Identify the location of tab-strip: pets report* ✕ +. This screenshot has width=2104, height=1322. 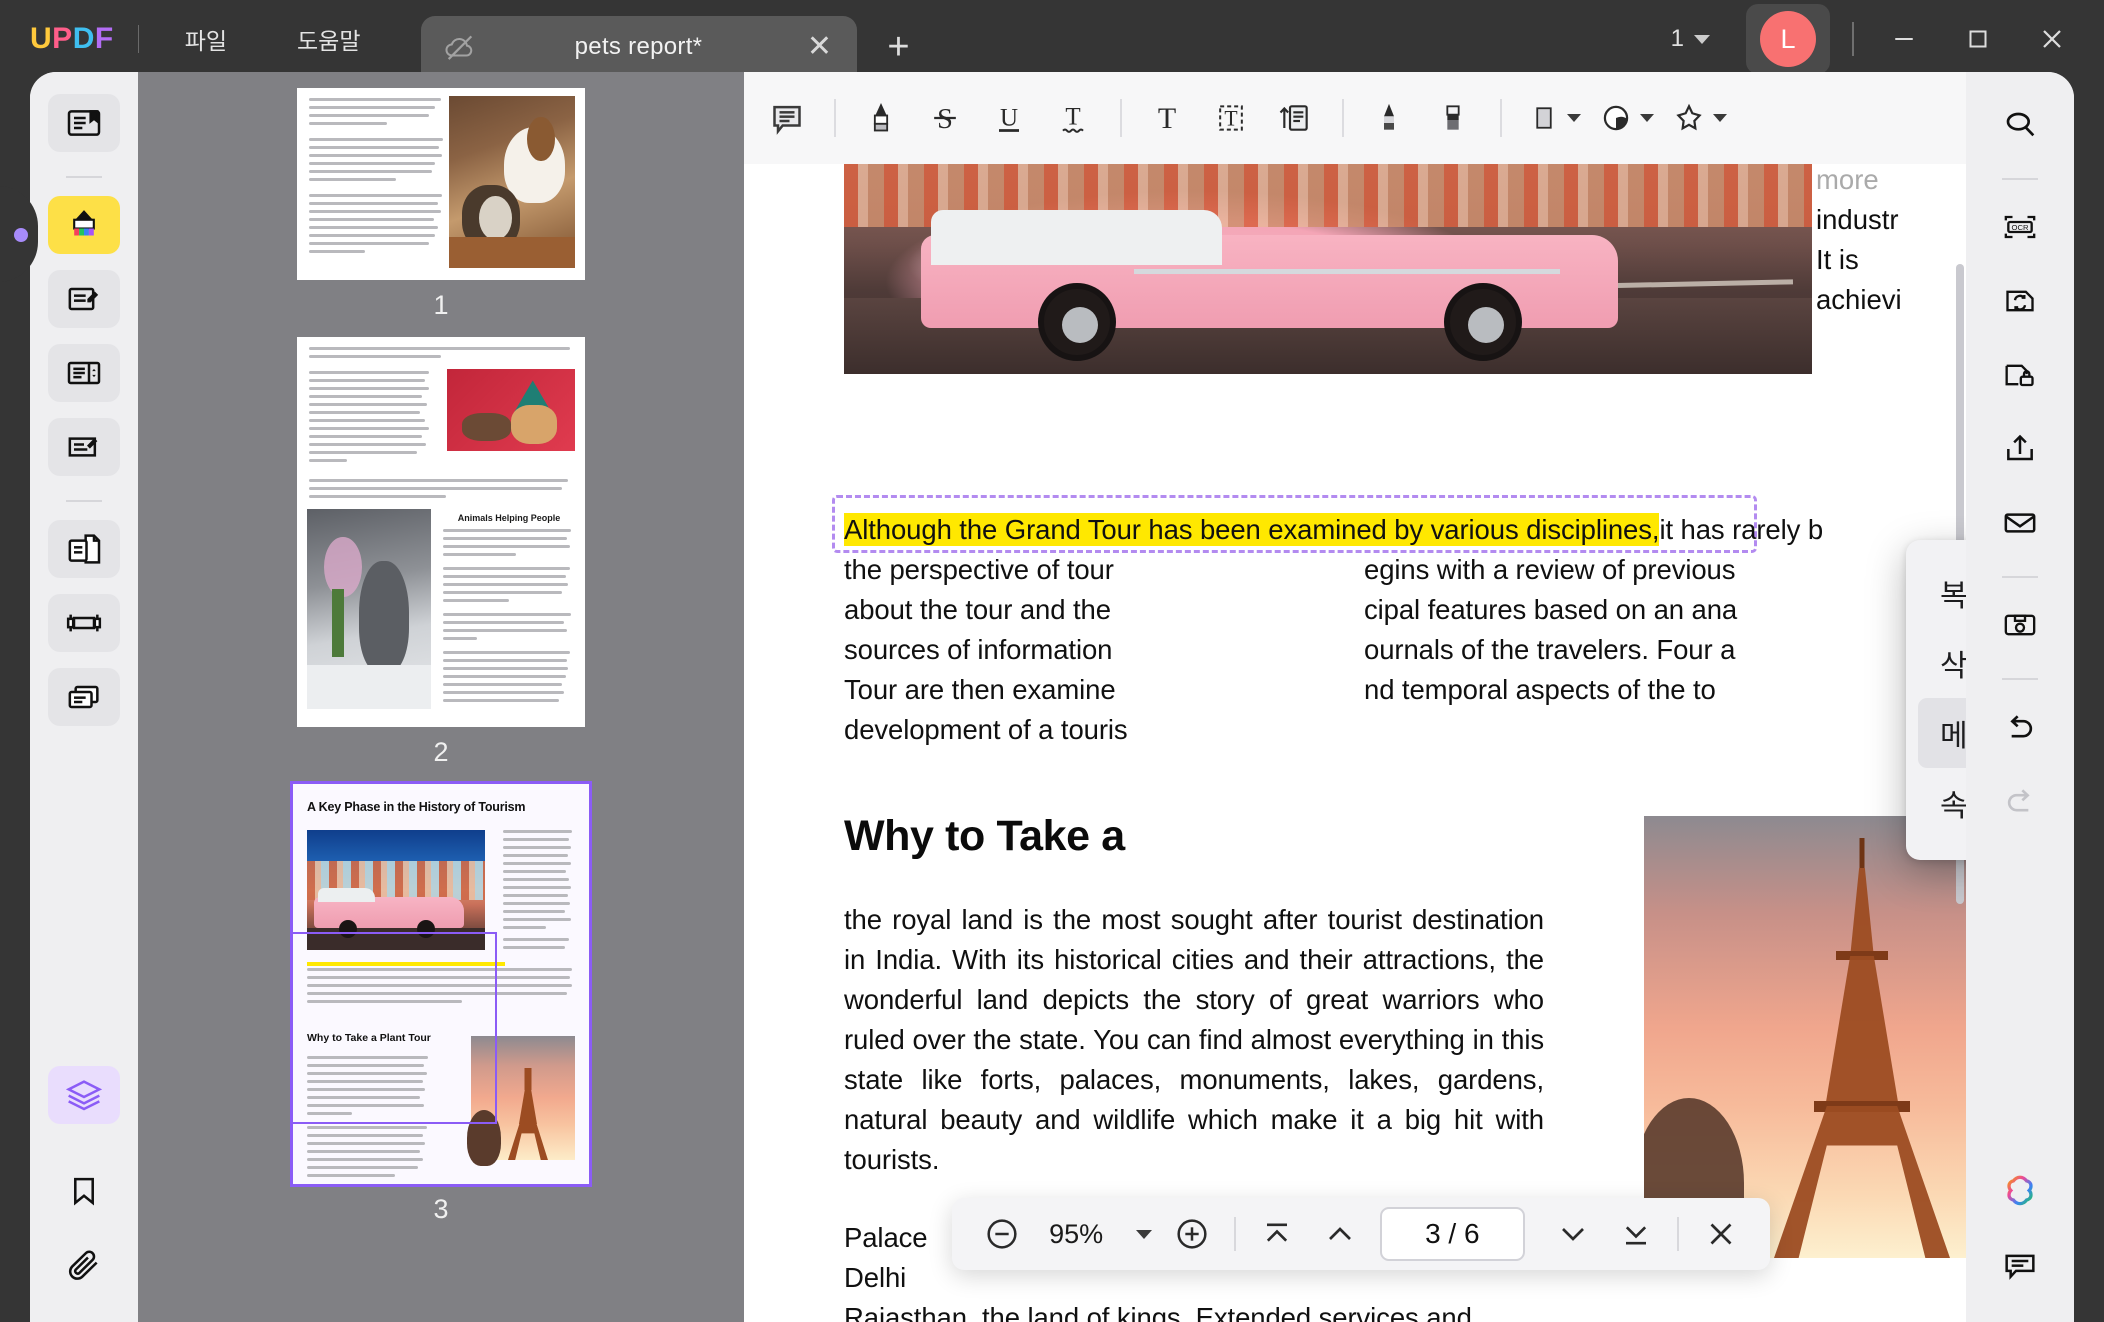
(672, 39).